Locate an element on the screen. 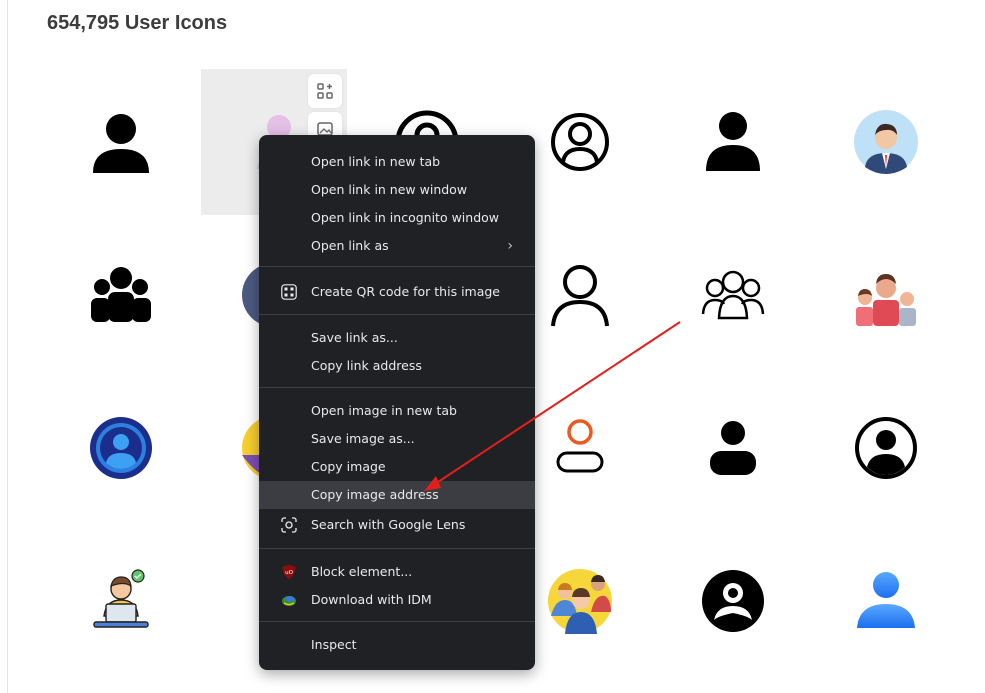 The width and height of the screenshot is (985, 693). menu-item-label: Open link in new window is located at coordinates (389, 189).